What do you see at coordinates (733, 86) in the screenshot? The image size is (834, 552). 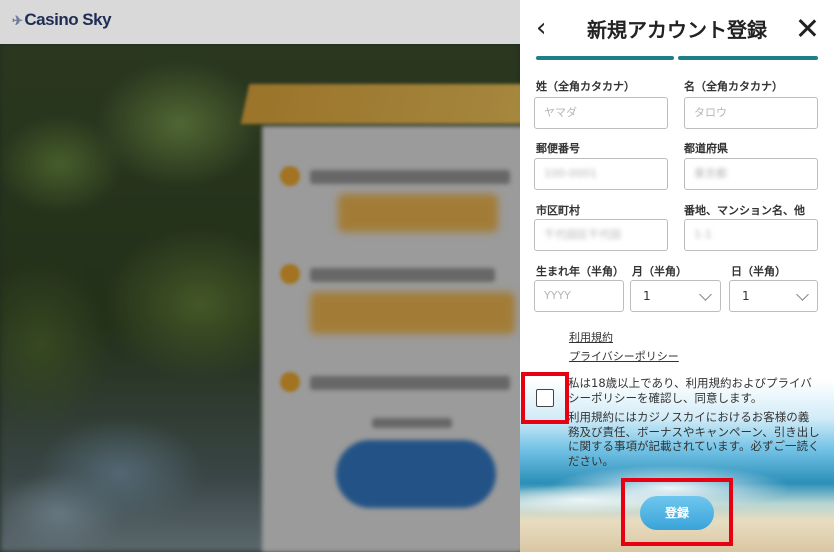 I see `first-name-label: 名（全角カタカナ）` at bounding box center [733, 86].